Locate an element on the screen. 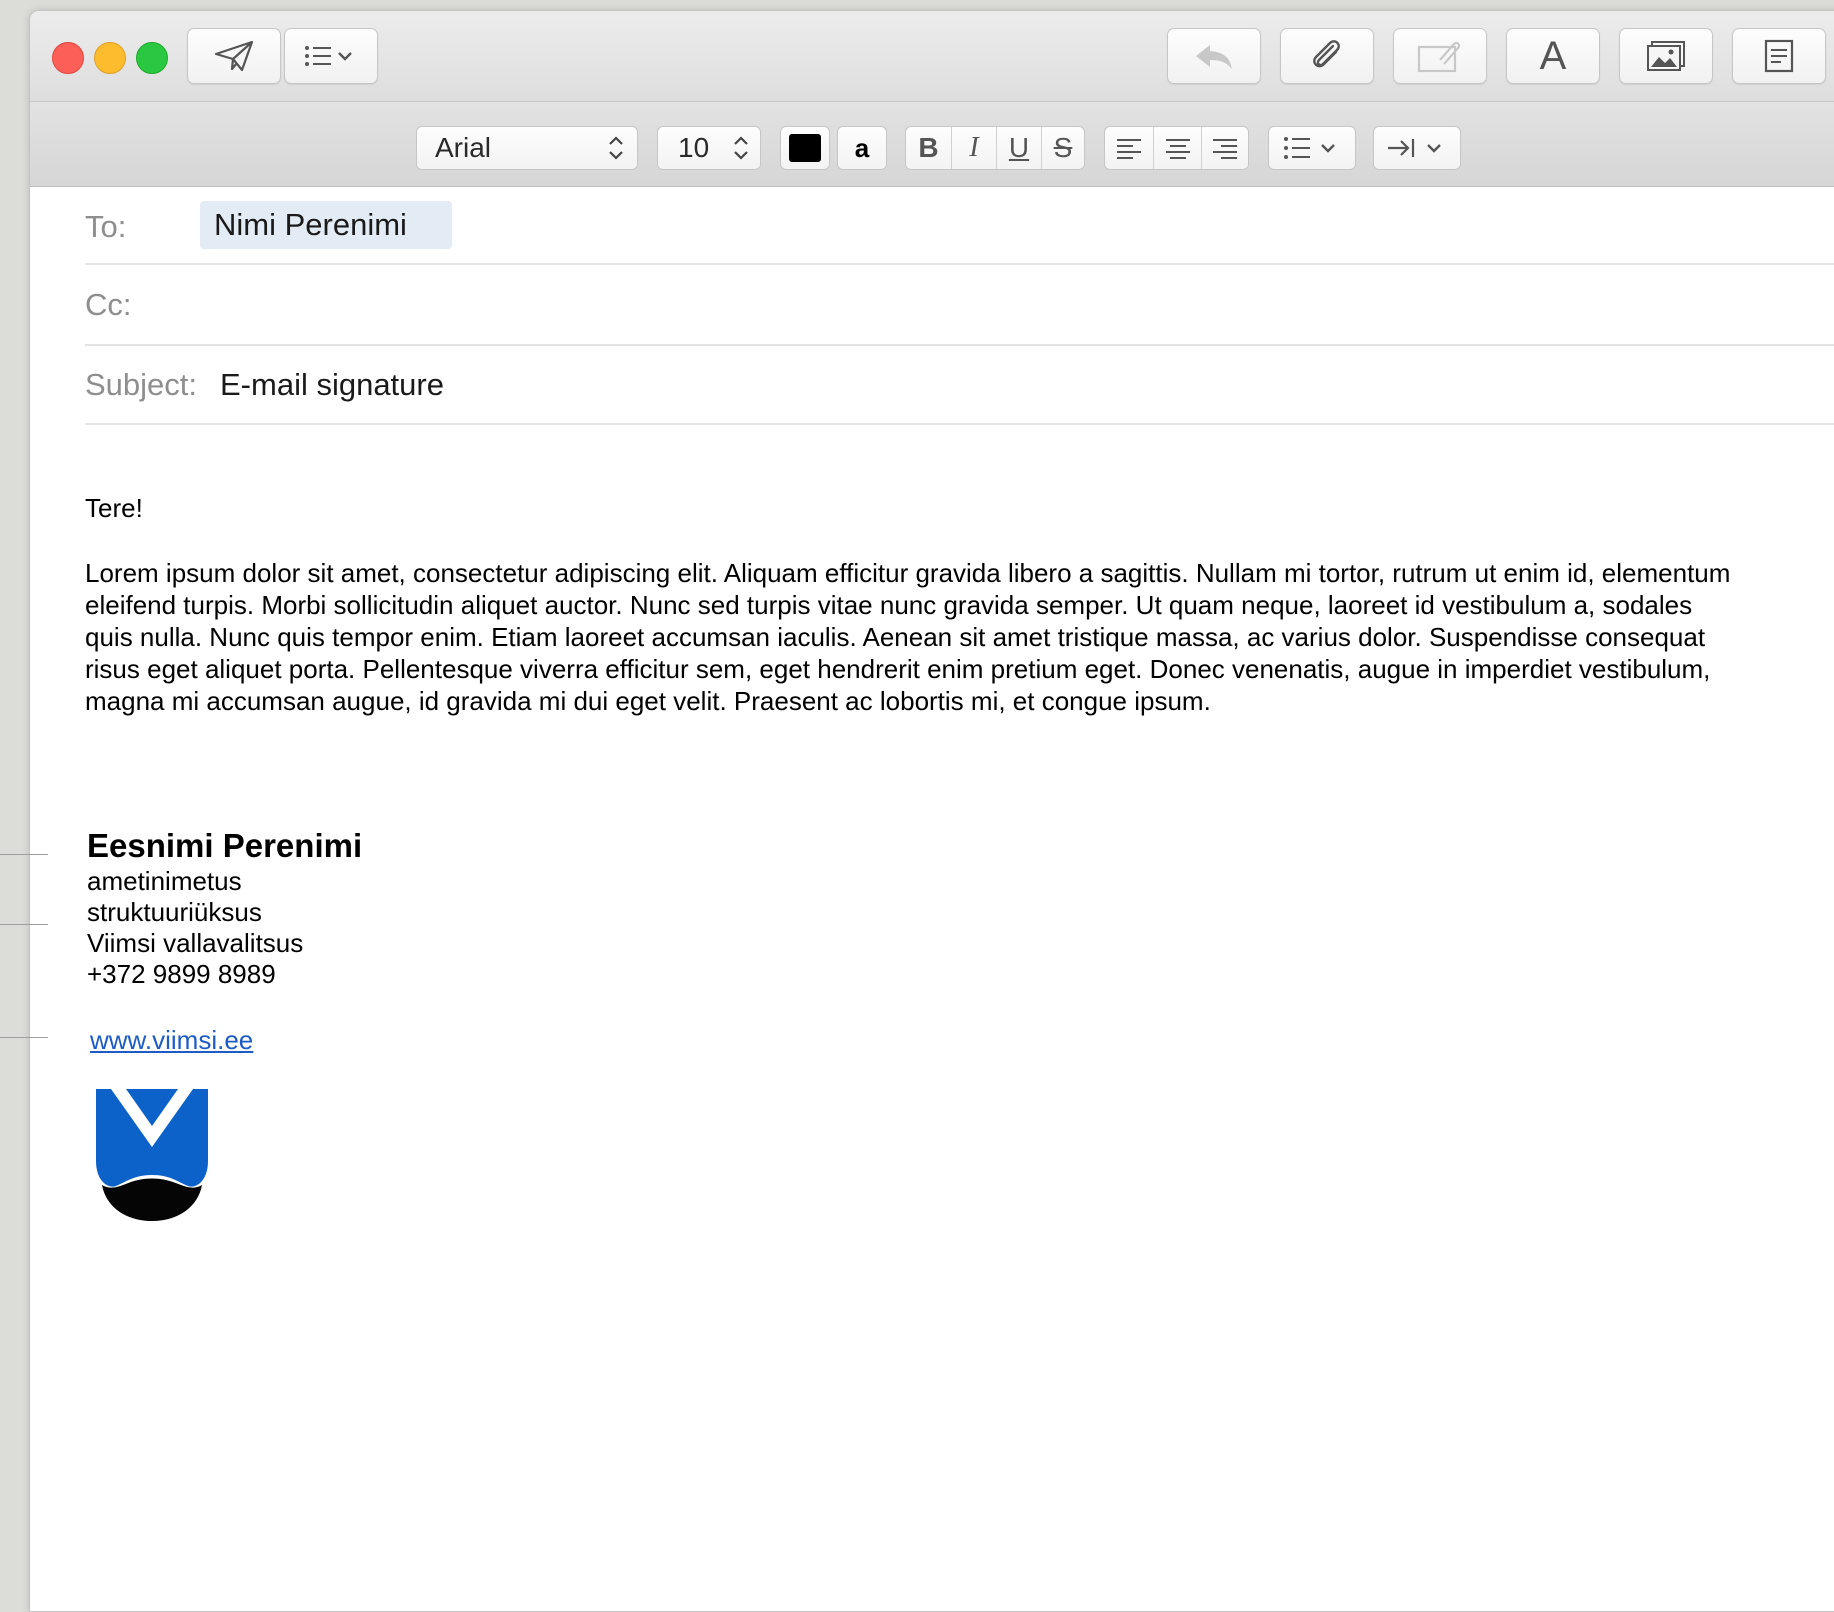  format-bar: Arial 10 a B I U S is located at coordinates (932, 144).